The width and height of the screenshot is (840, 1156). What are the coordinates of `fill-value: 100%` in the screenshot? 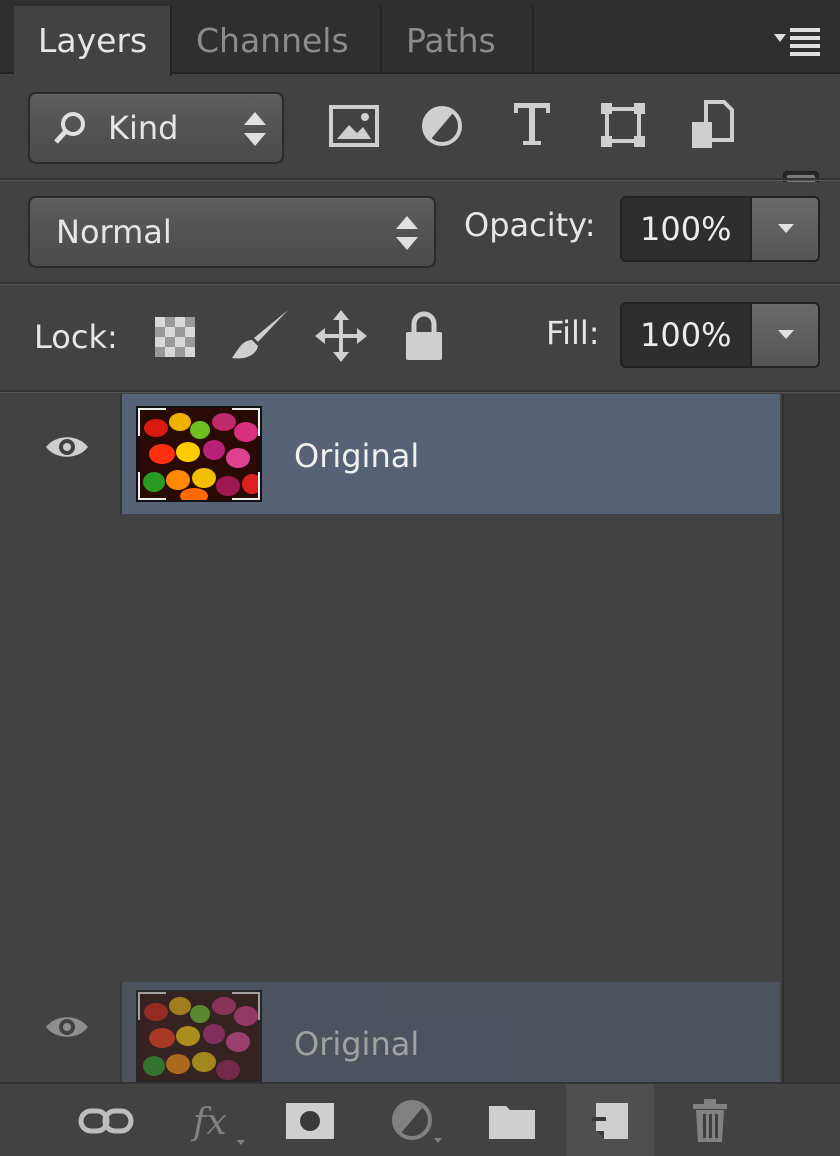 It's located at (686, 335).